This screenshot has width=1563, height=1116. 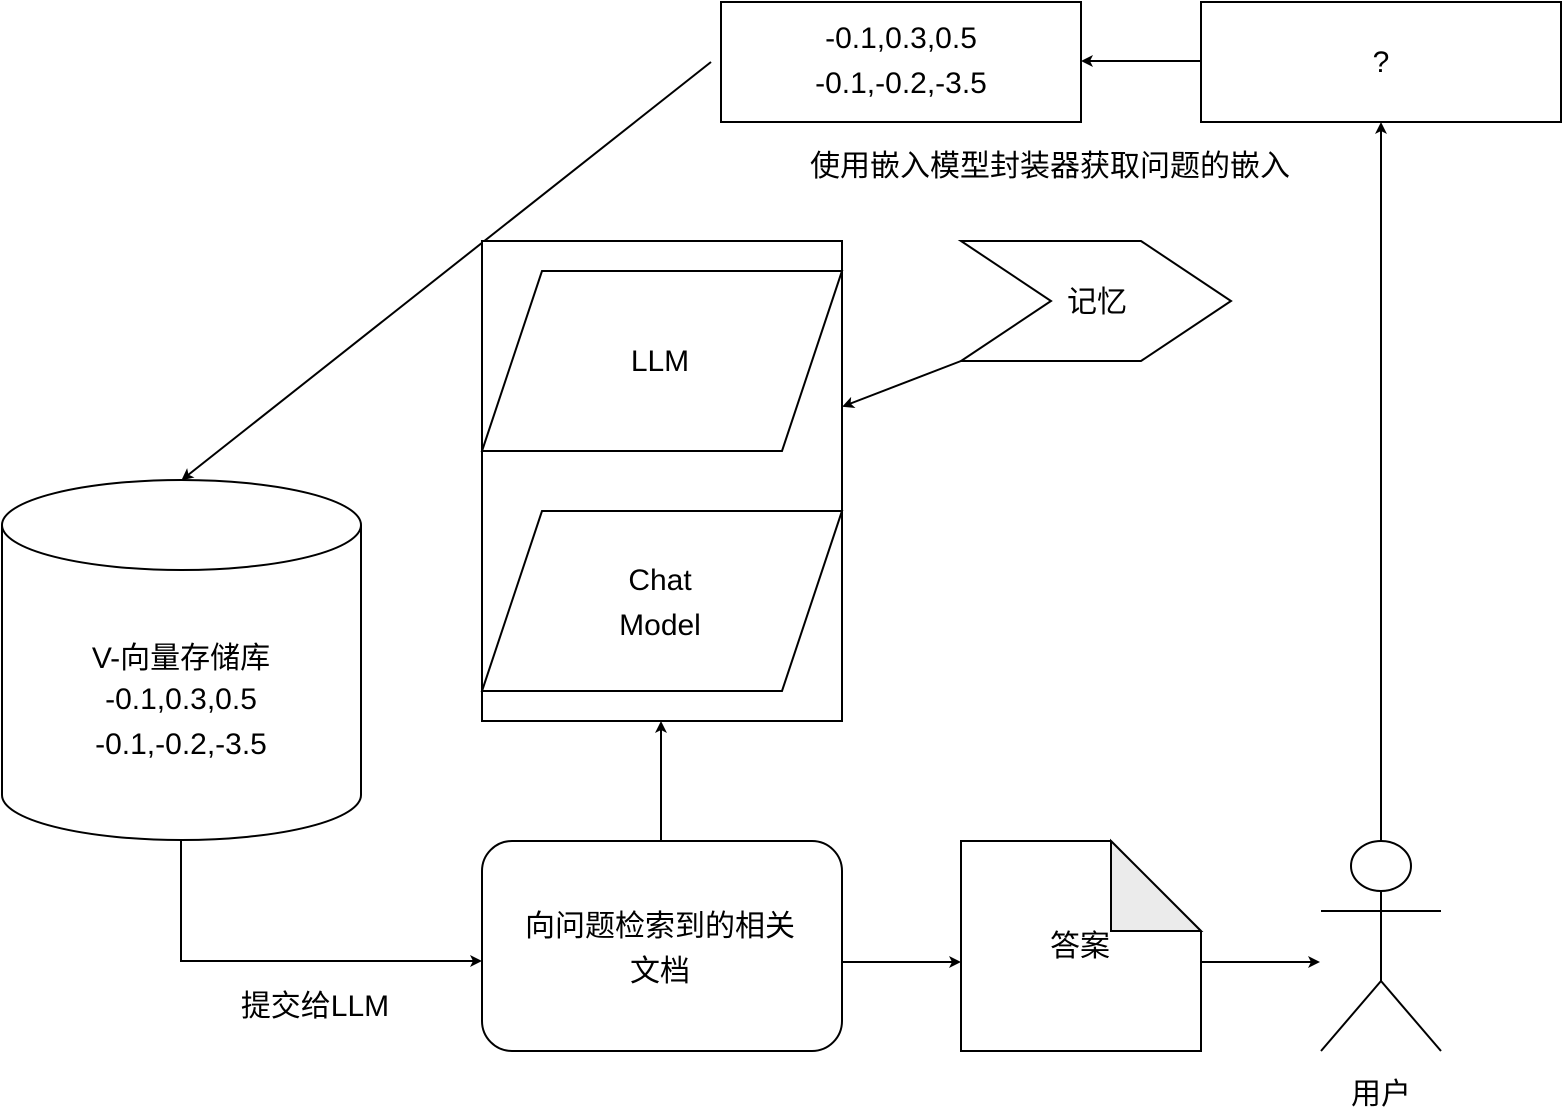 I want to click on user-label: 用户, so click(x=1381, y=1094).